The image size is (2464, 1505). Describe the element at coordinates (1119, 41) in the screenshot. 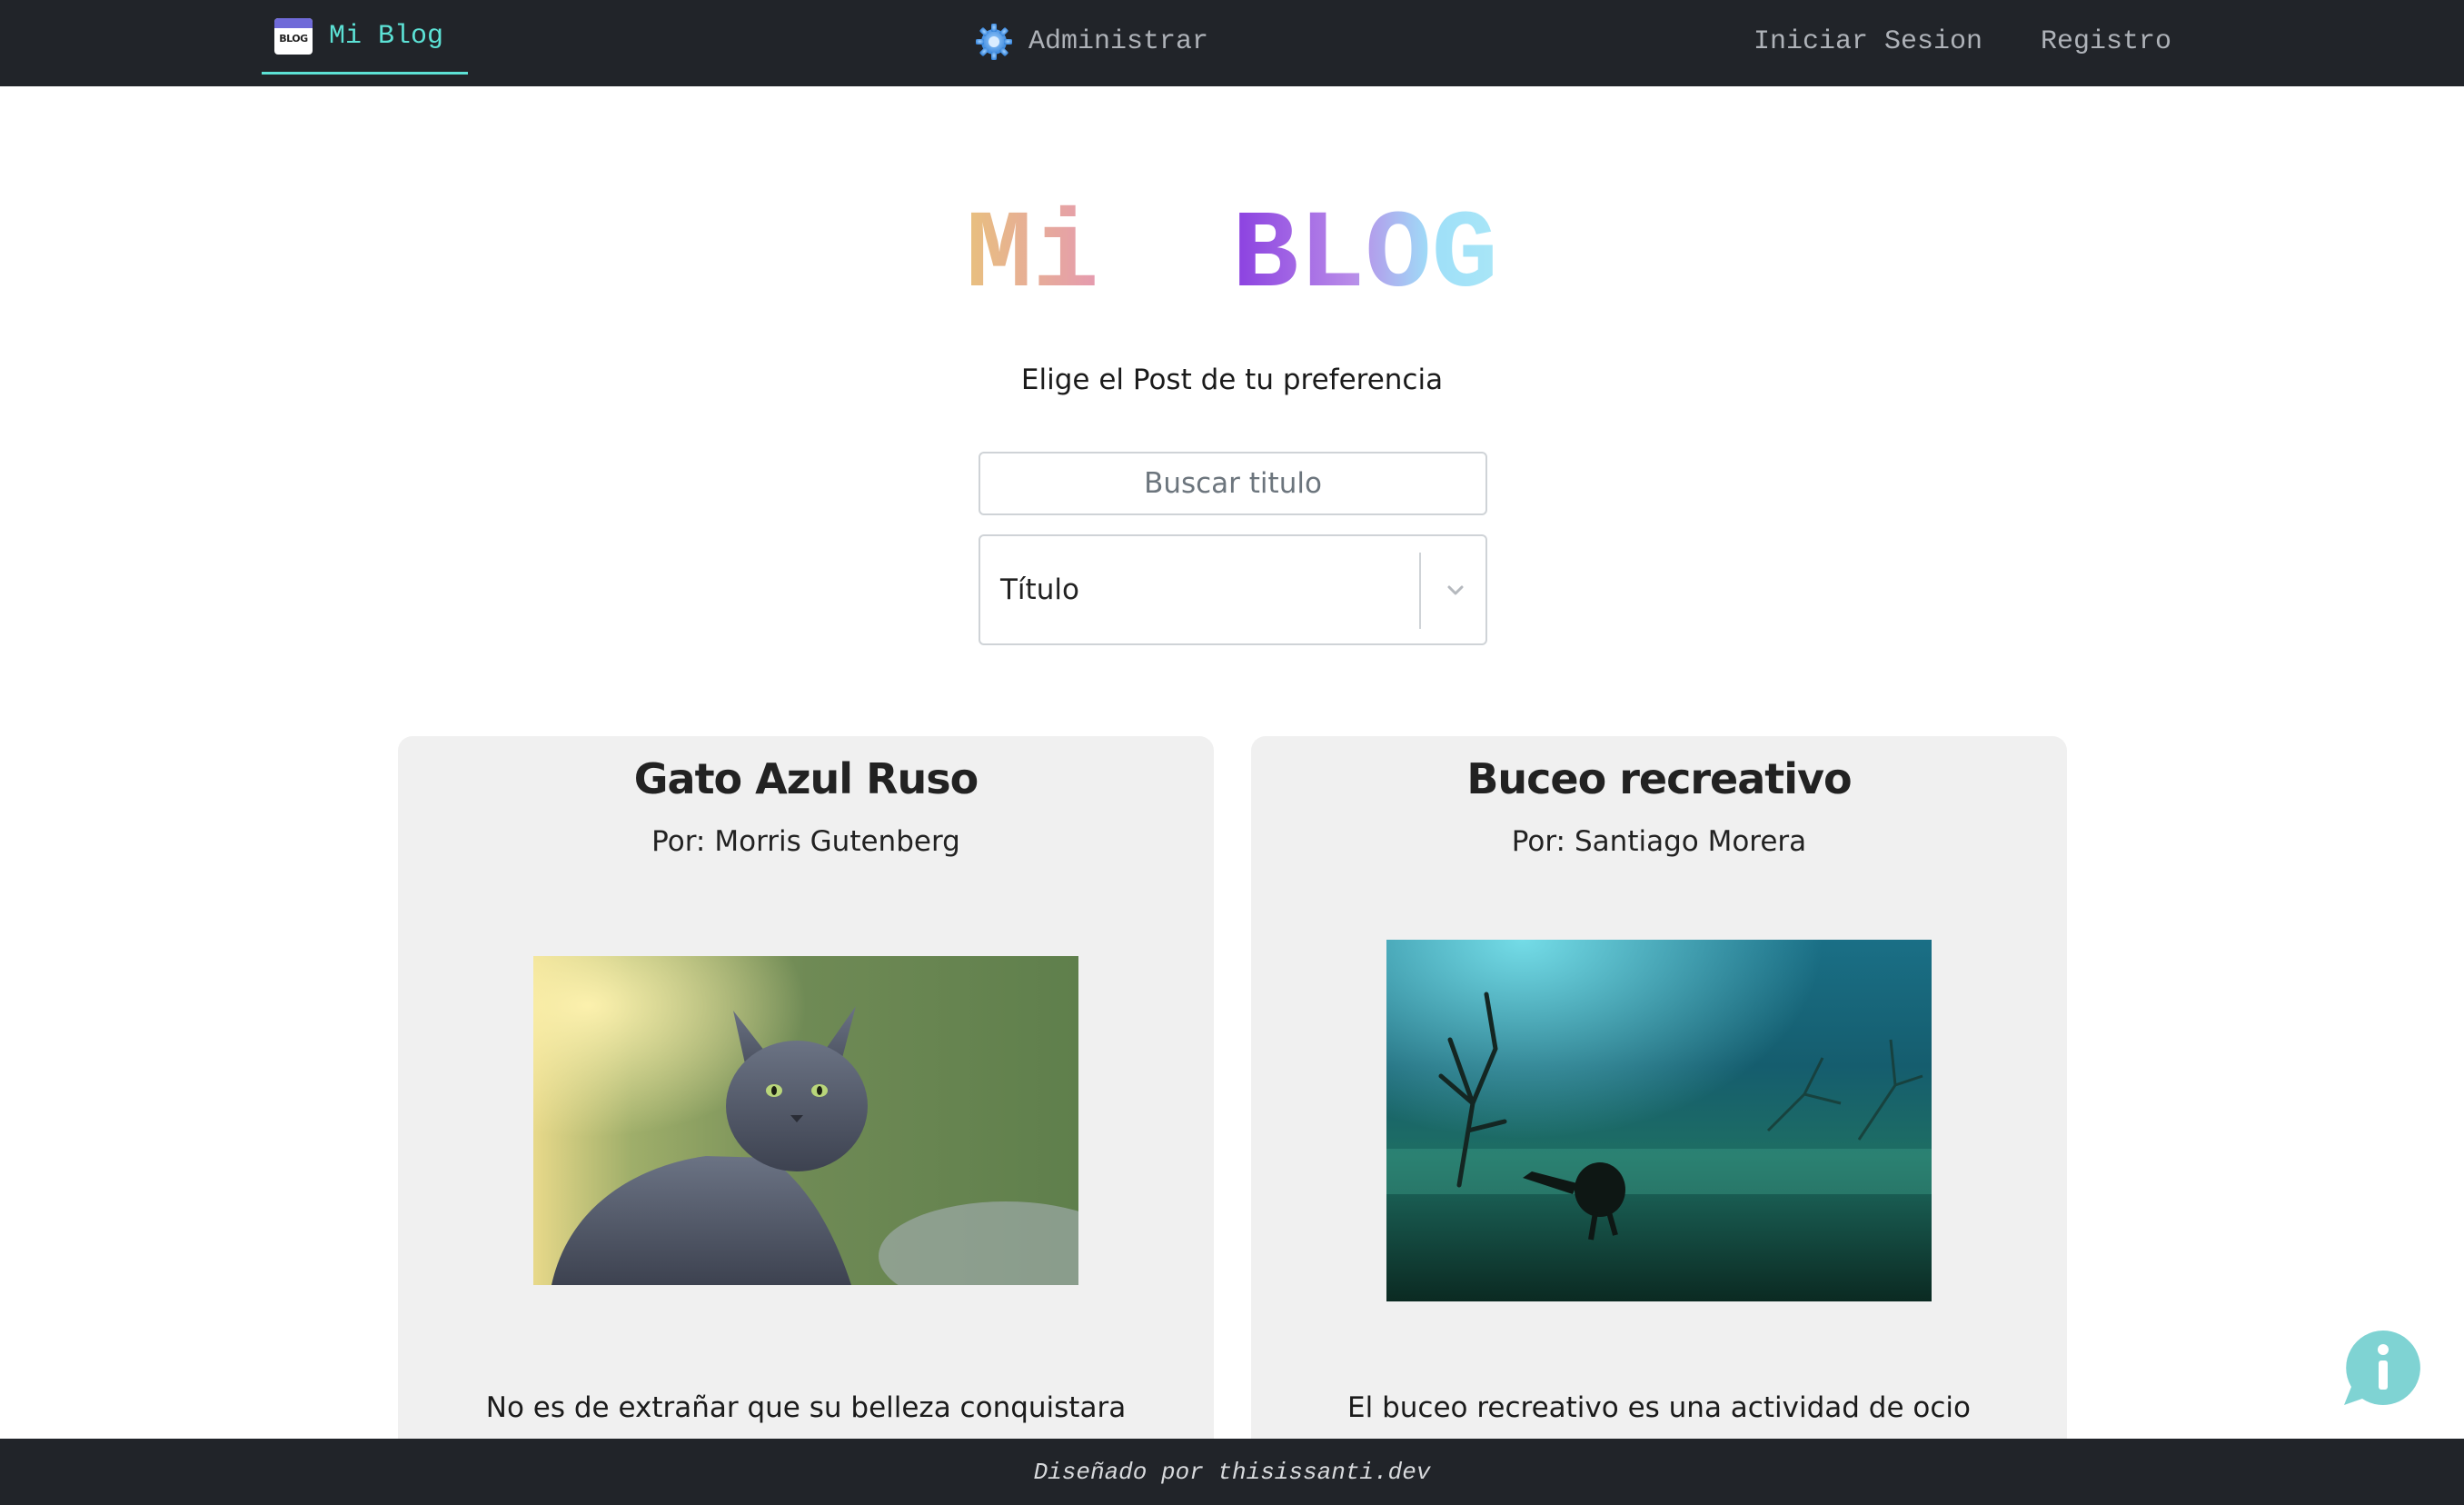

I see `admin-label: Administrar` at that location.